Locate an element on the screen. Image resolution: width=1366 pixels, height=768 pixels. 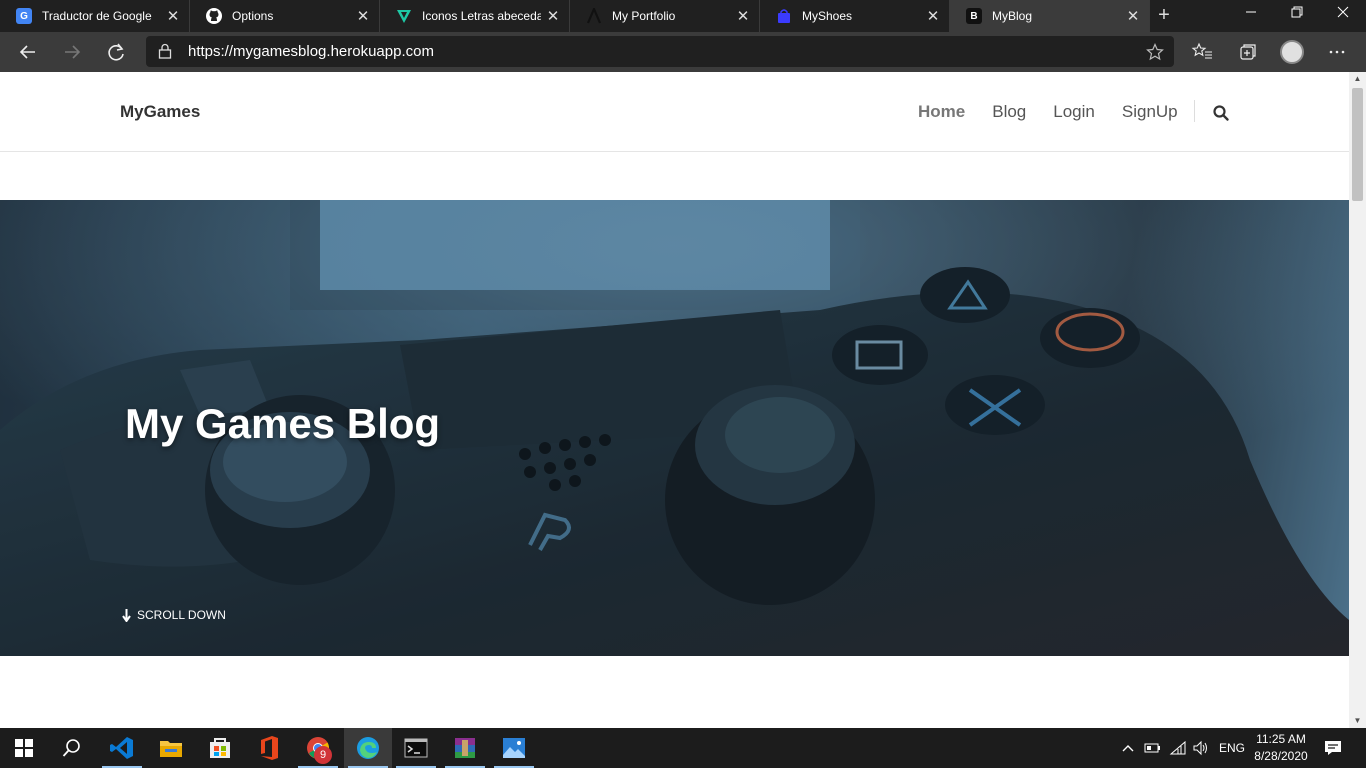
taskbar-search is located at coordinates (72, 748).